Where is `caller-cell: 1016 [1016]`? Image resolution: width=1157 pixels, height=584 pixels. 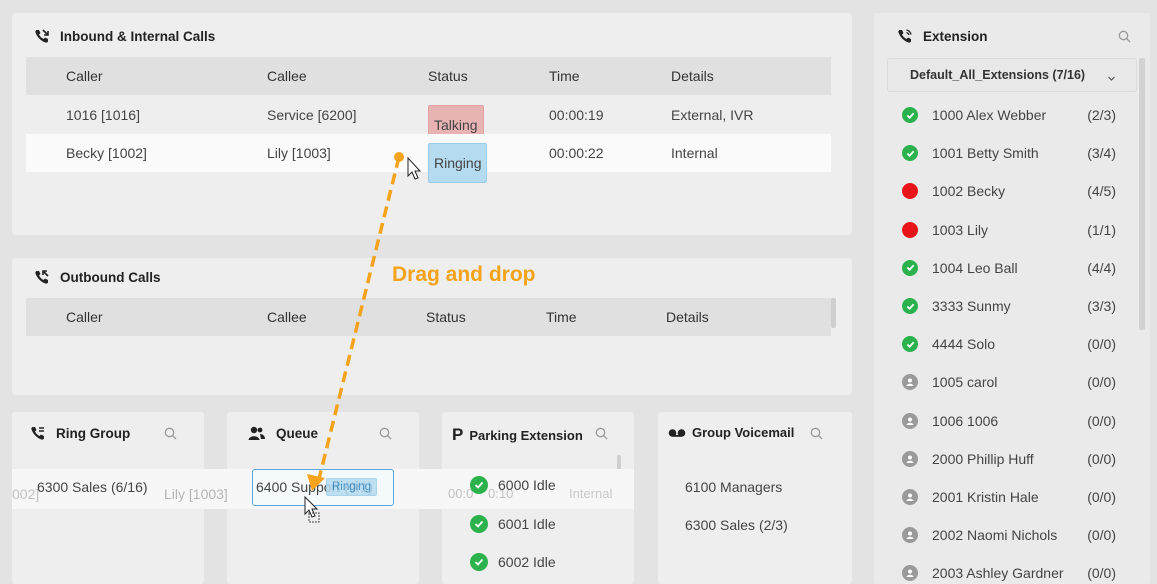 caller-cell: 1016 [1016] is located at coordinates (103, 115).